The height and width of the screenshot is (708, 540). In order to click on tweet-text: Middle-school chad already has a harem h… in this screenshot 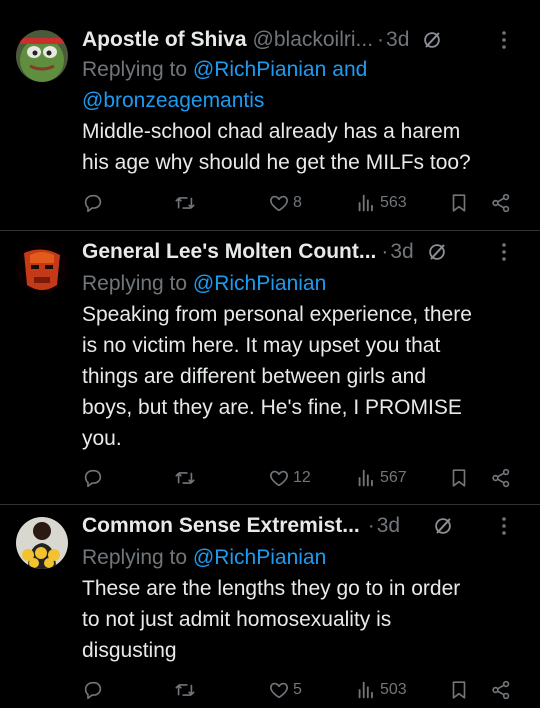, I will do `click(303, 147)`.